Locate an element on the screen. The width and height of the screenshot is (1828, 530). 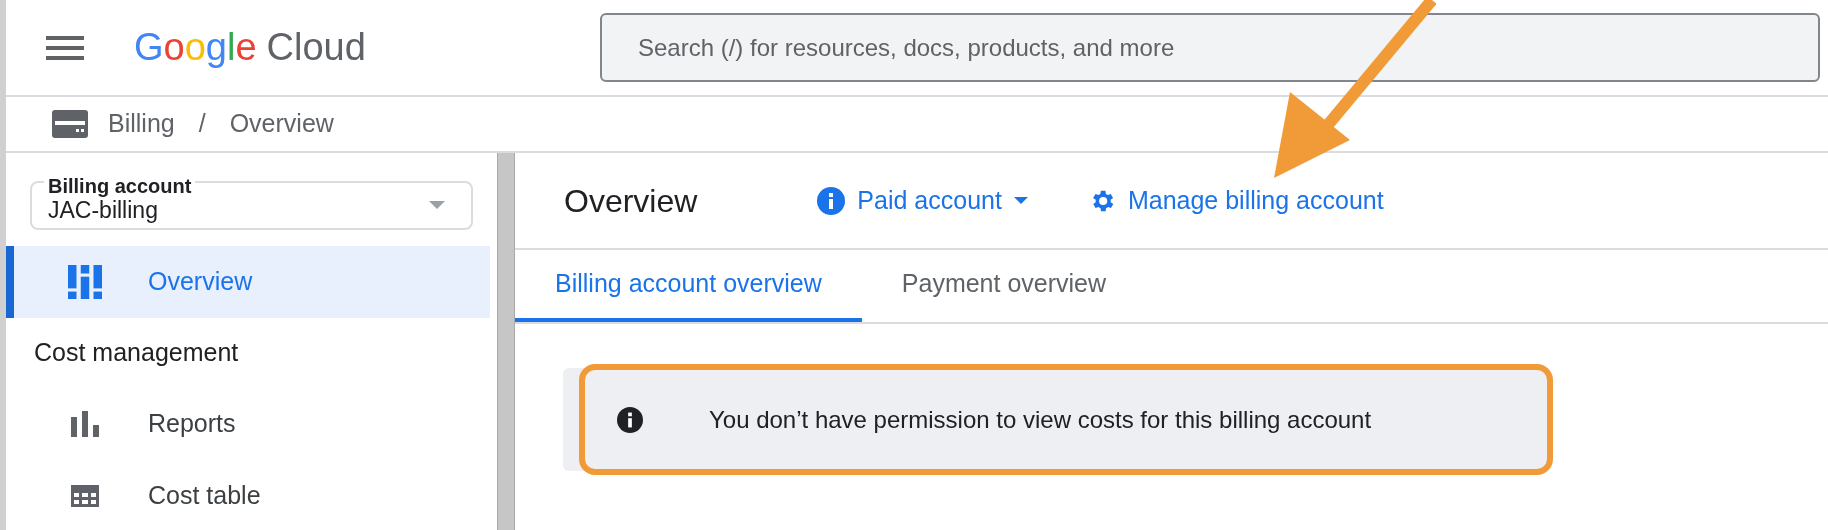
select-label: Billing account is located at coordinates (120, 186).